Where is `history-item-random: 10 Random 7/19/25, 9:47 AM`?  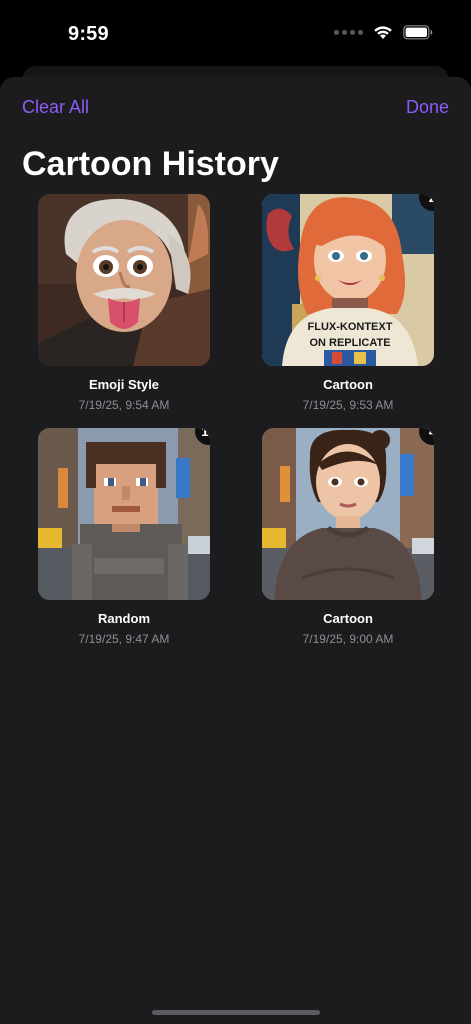
history-item-random: 10 Random 7/19/25, 9:47 AM is located at coordinates (124, 537).